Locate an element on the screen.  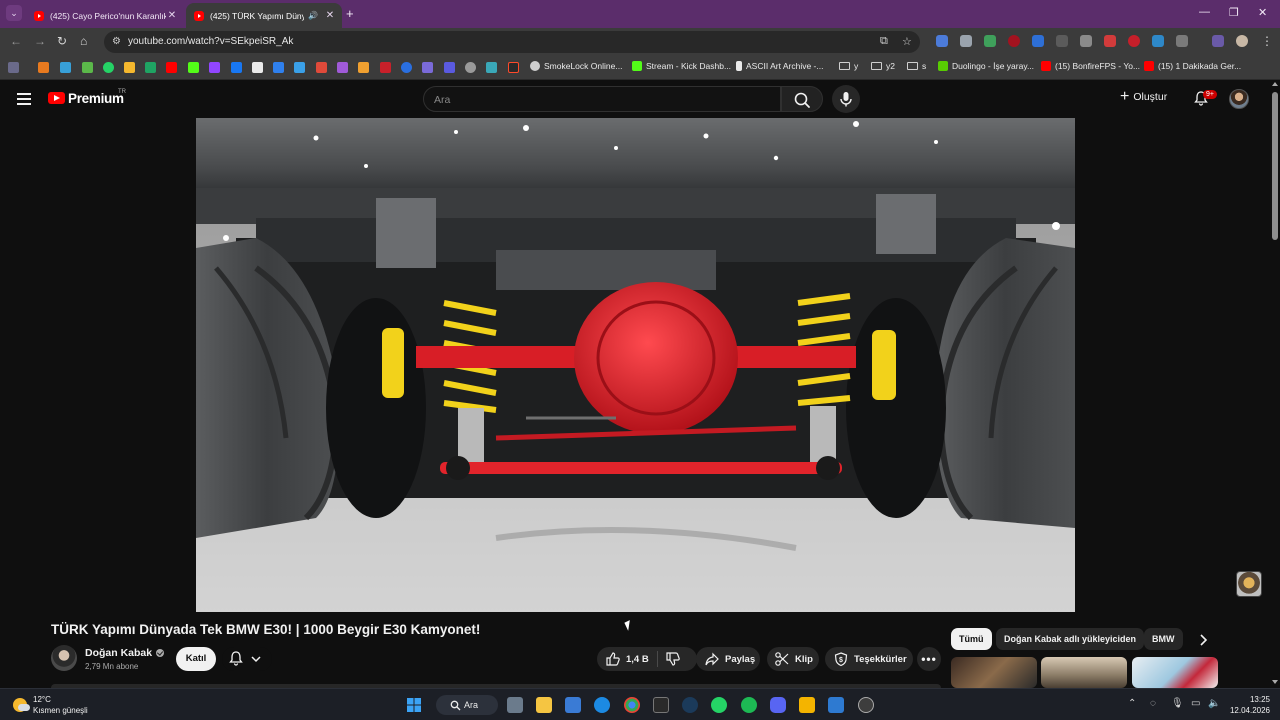
drive-icon is located at coordinates (150, 67).